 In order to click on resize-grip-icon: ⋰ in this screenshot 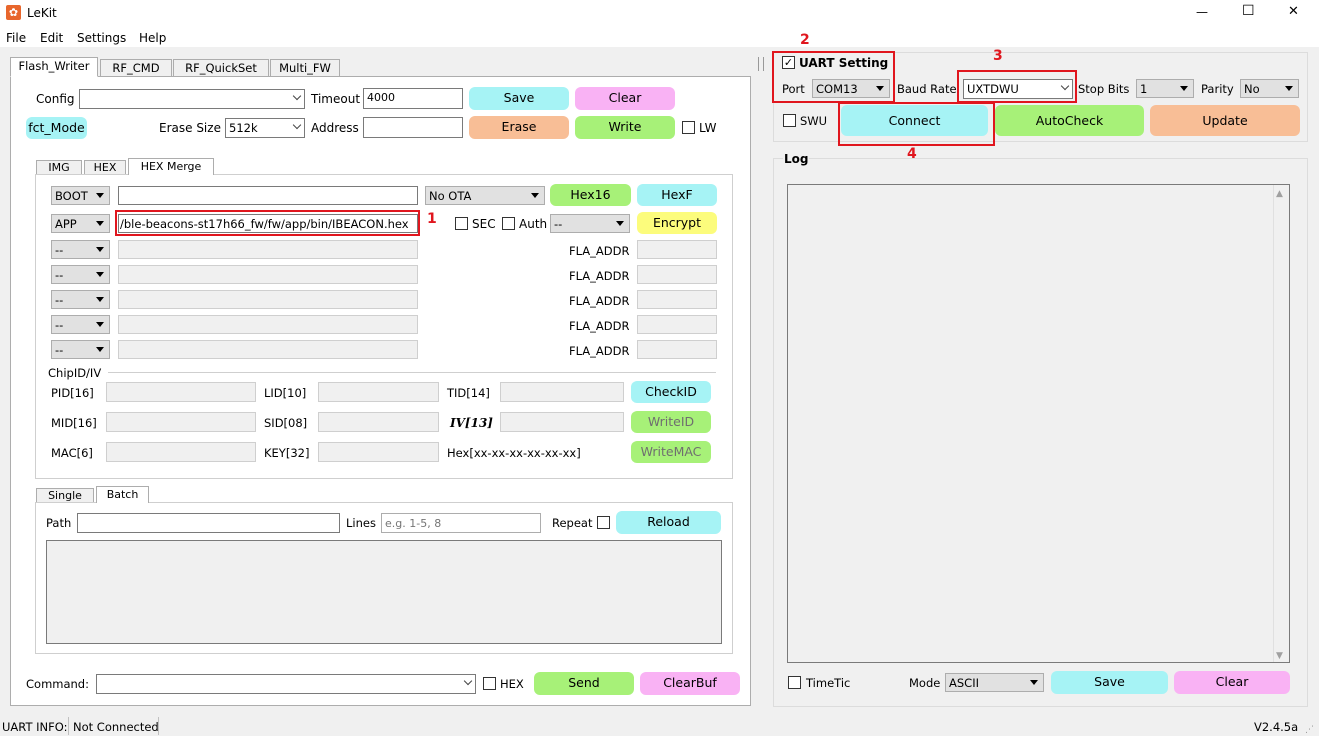, I will do `click(1309, 729)`.